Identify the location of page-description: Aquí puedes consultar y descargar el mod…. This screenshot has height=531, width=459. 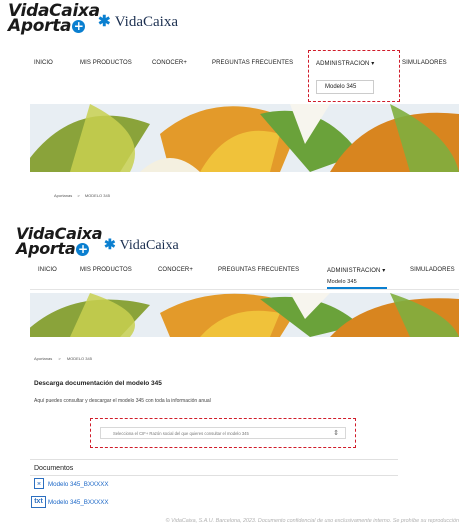
(122, 401).